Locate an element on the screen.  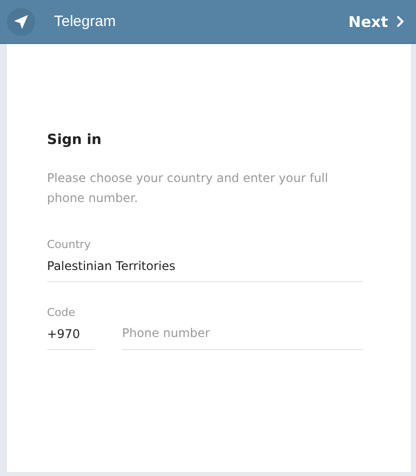
country-field: Palestinian Territories is located at coordinates (205, 270).